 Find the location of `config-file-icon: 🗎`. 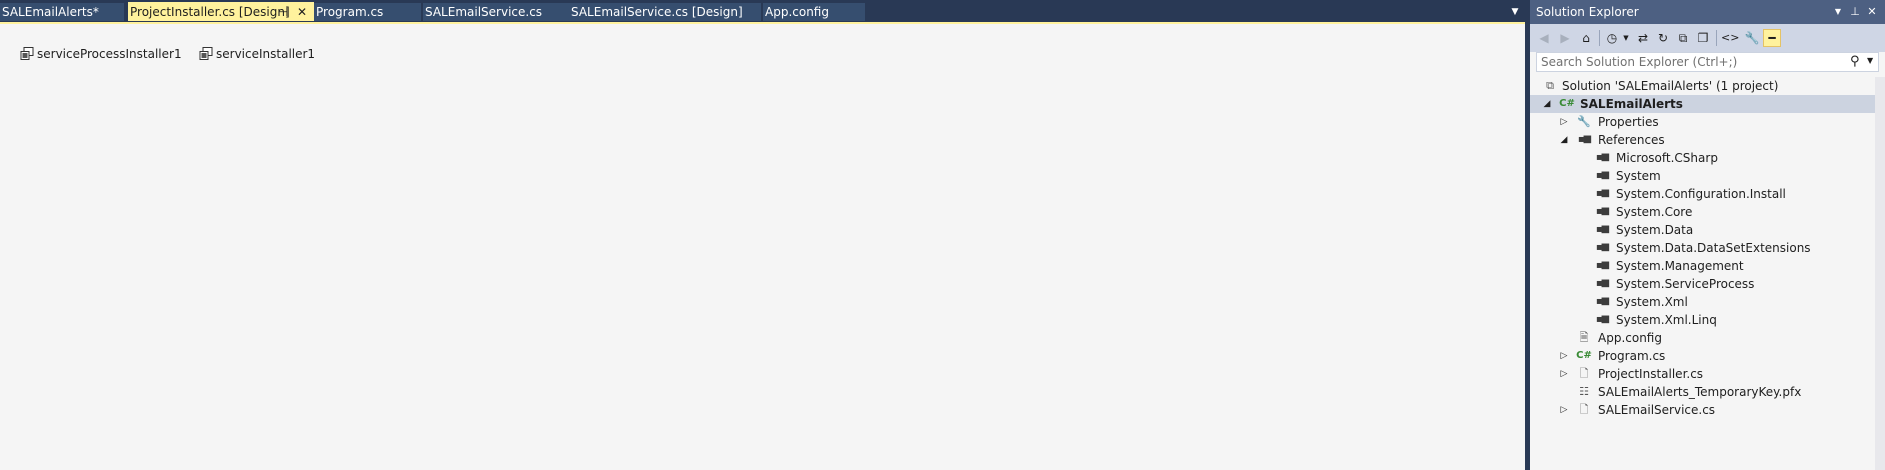

config-file-icon: 🗎 is located at coordinates (1584, 337).